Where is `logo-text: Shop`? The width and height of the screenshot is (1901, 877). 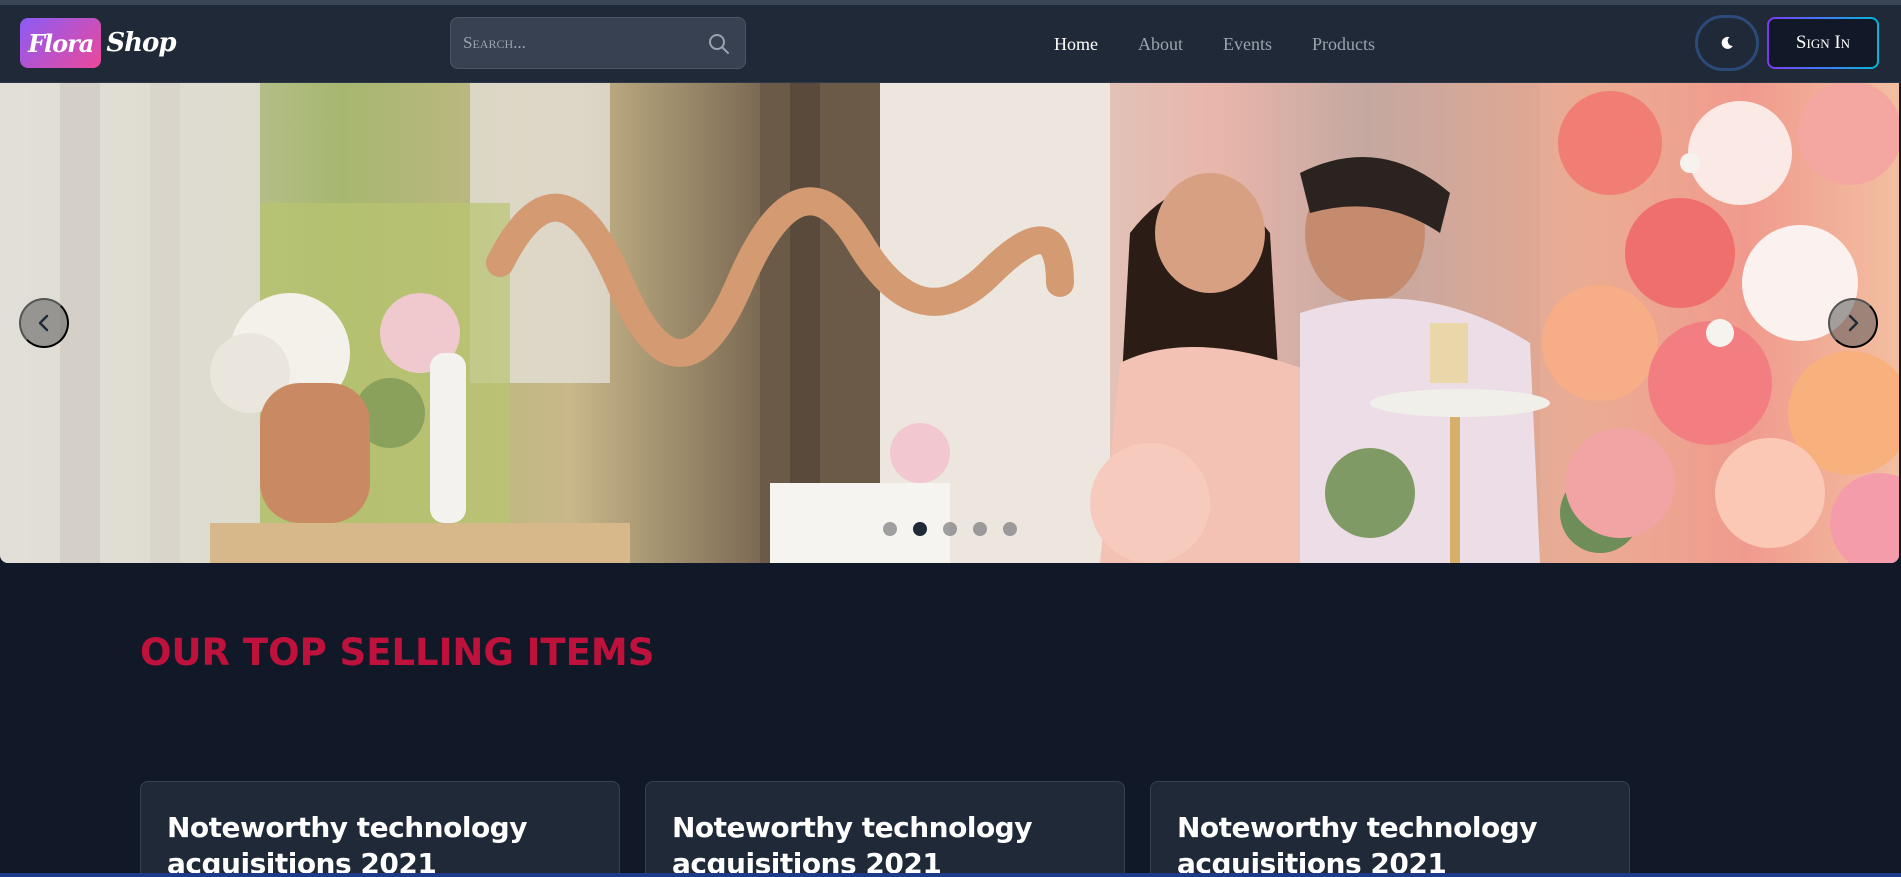 logo-text: Shop is located at coordinates (141, 43).